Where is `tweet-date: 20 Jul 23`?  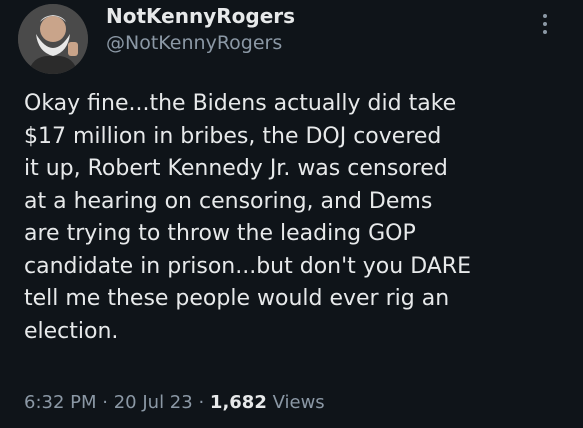
tweet-date: 20 Jul 23 is located at coordinates (153, 402).